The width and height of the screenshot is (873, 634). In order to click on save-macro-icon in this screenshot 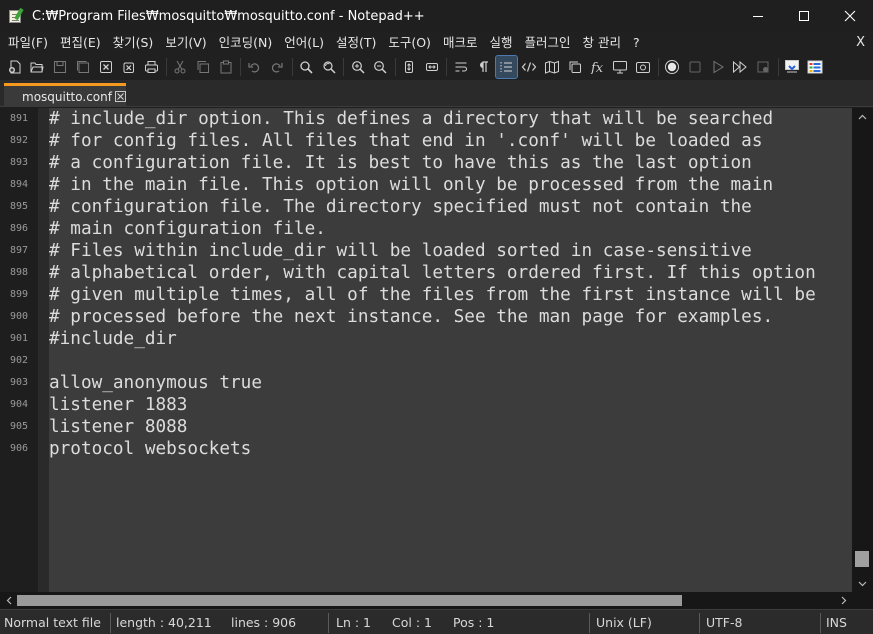, I will do `click(763, 67)`.